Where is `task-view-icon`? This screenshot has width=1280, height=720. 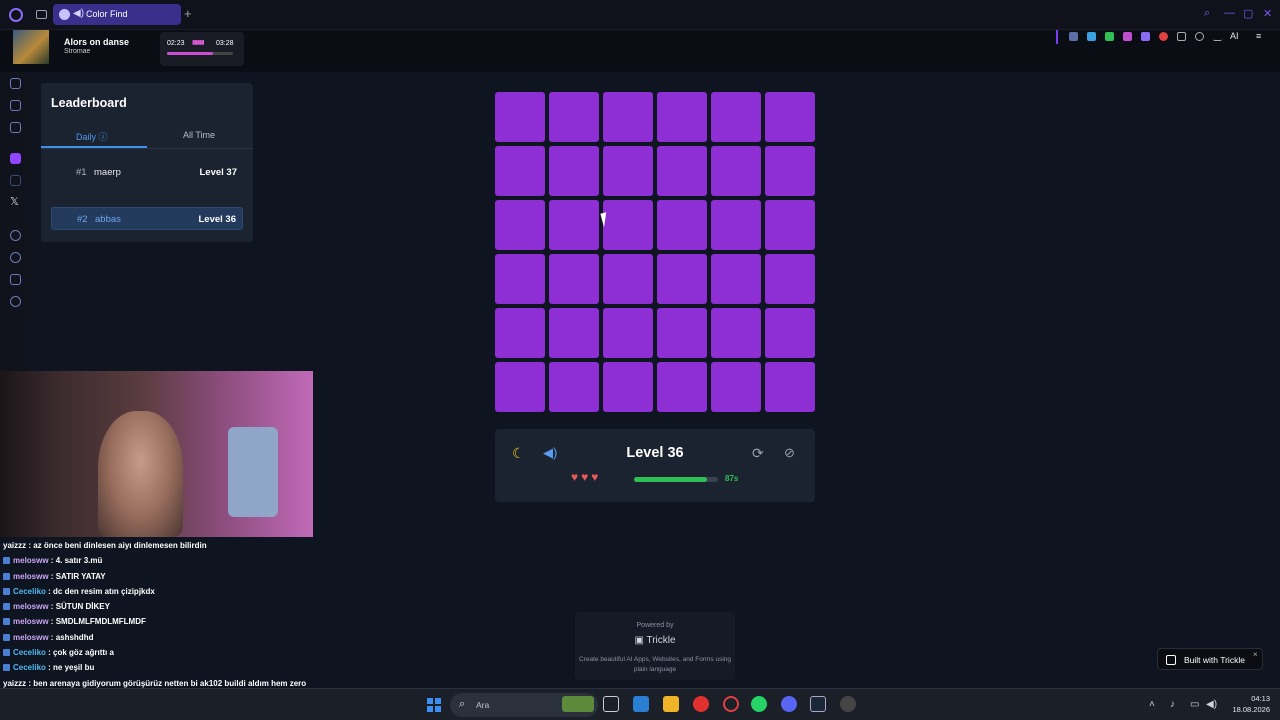 task-view-icon is located at coordinates (611, 704).